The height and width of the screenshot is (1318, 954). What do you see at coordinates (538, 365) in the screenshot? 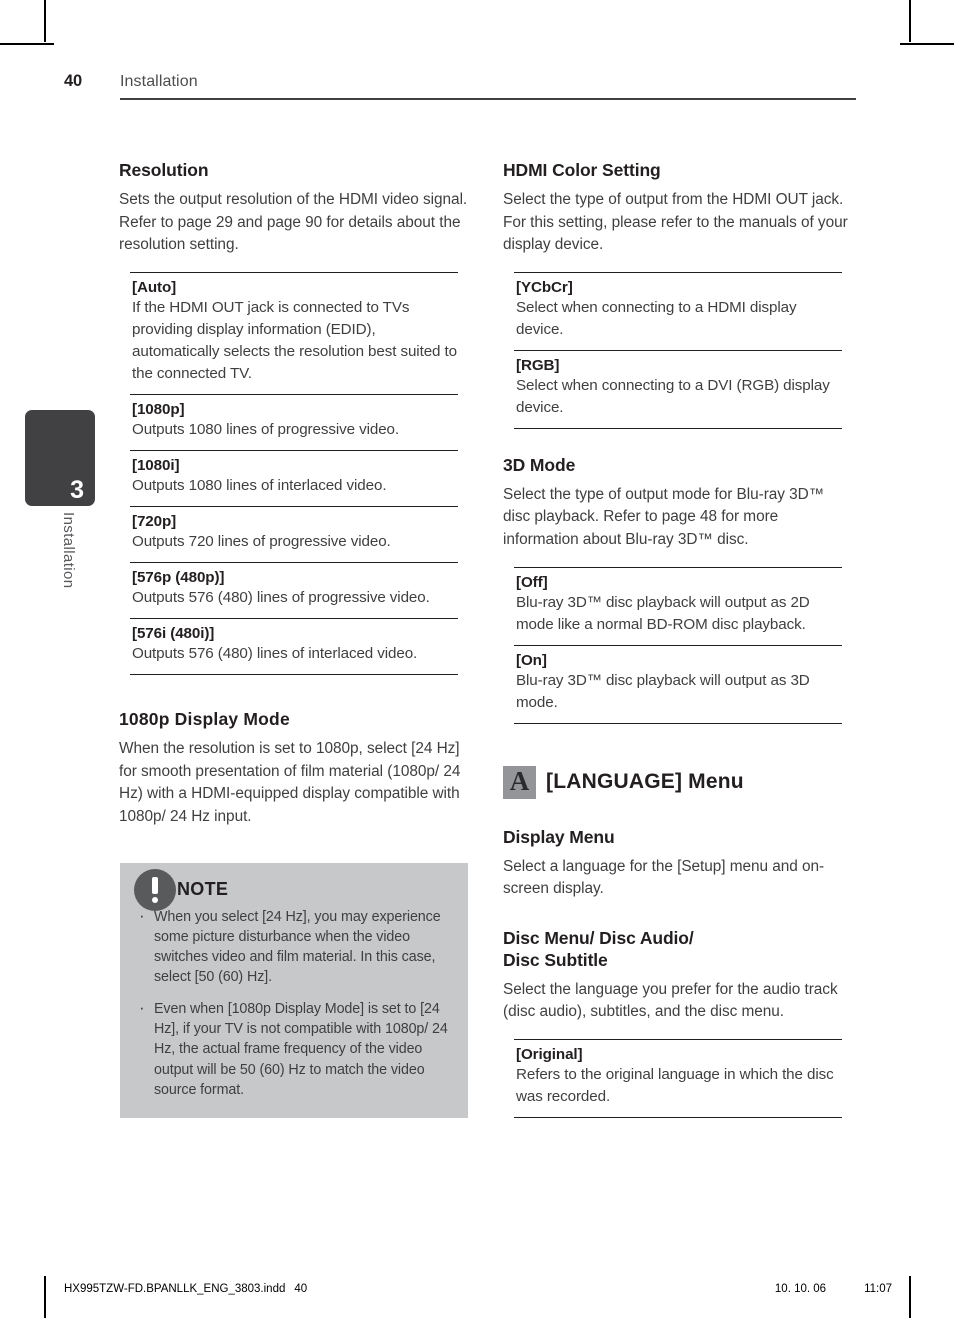
I see `option-term: [RGB]` at bounding box center [538, 365].